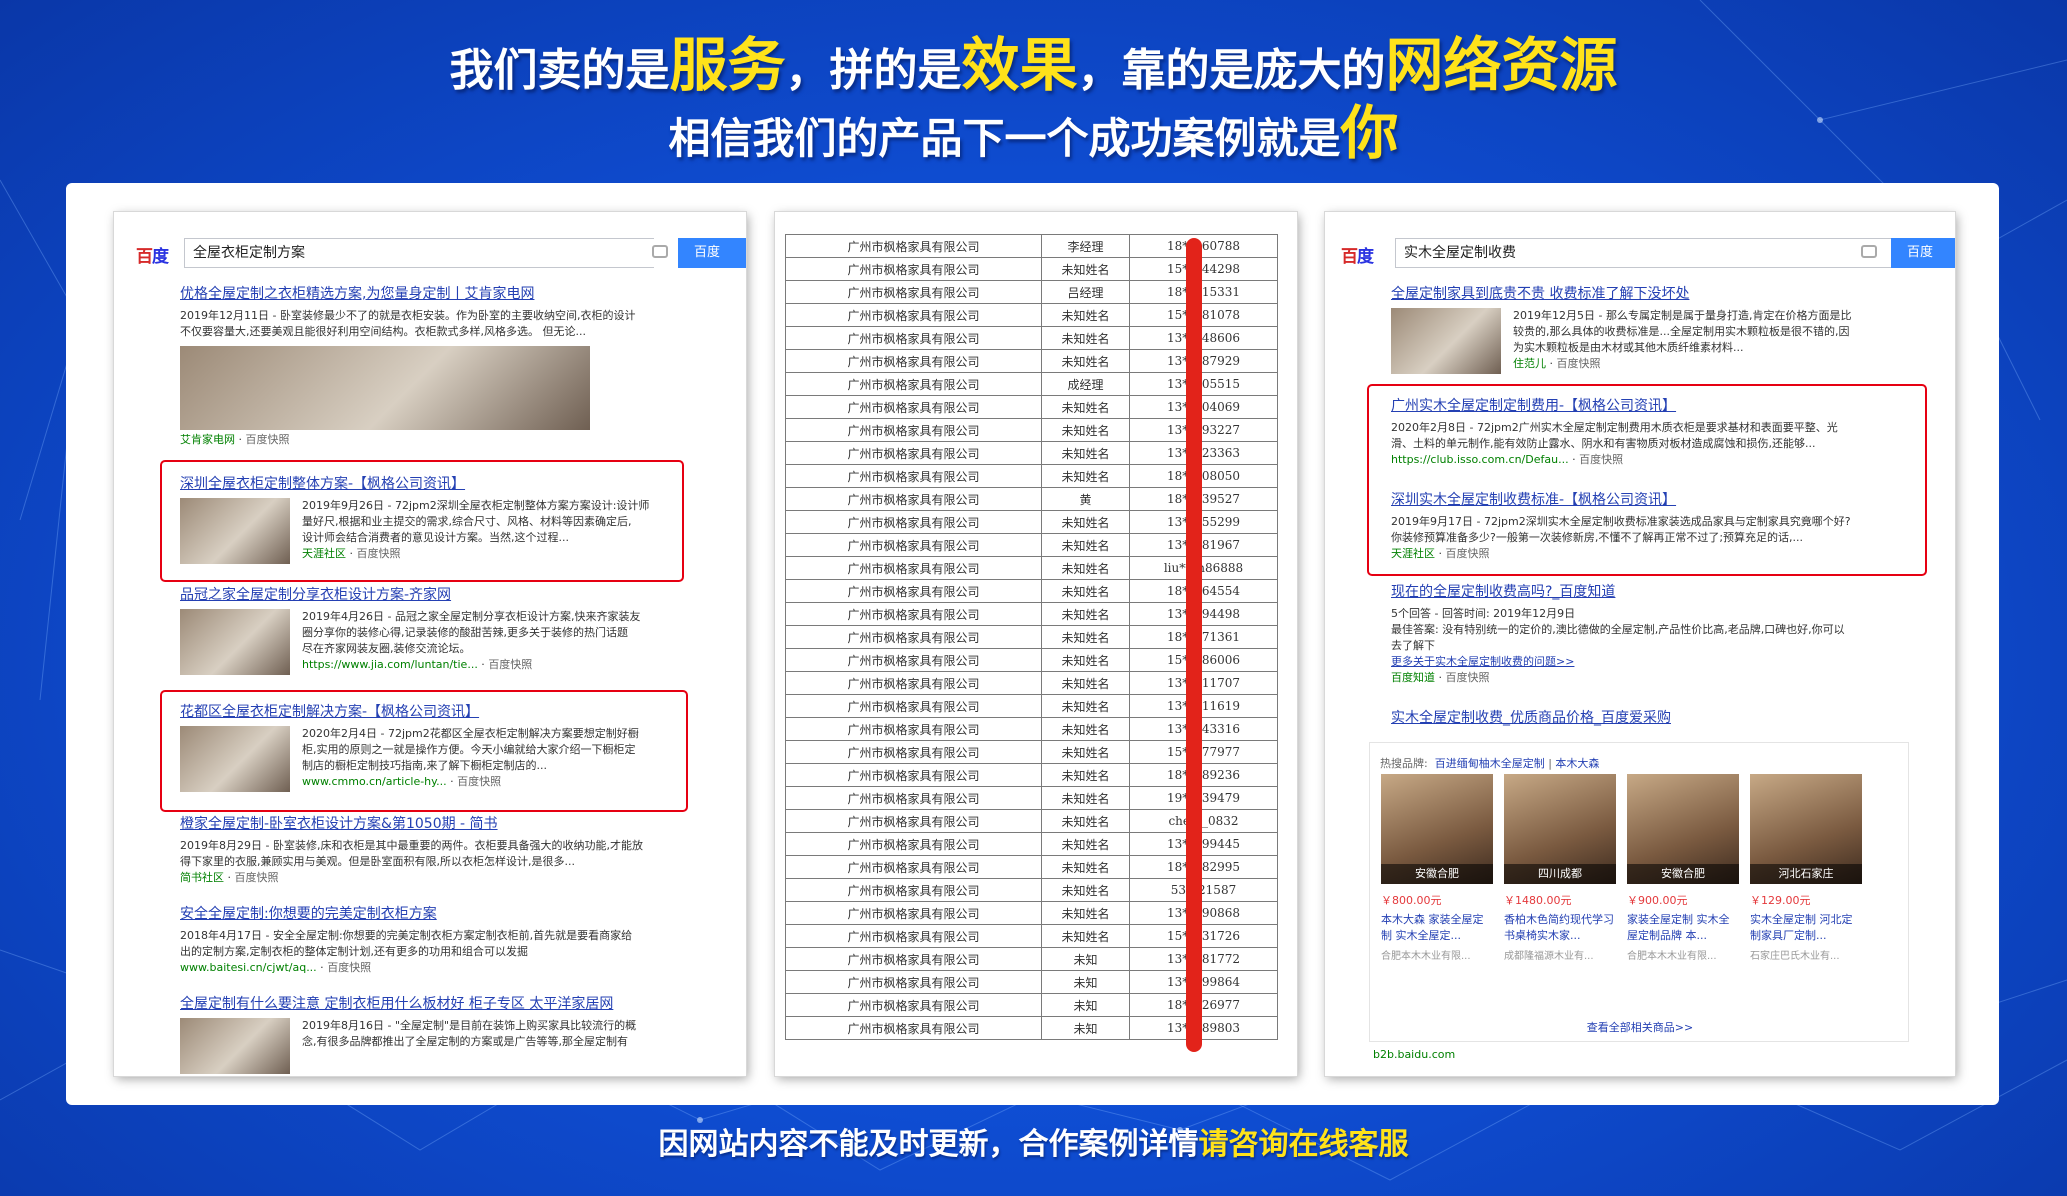 The width and height of the screenshot is (2067, 1196). What do you see at coordinates (1004, 138) in the screenshot?
I see `headline-segment: 相信我们的产品下一个成功案例就是` at bounding box center [1004, 138].